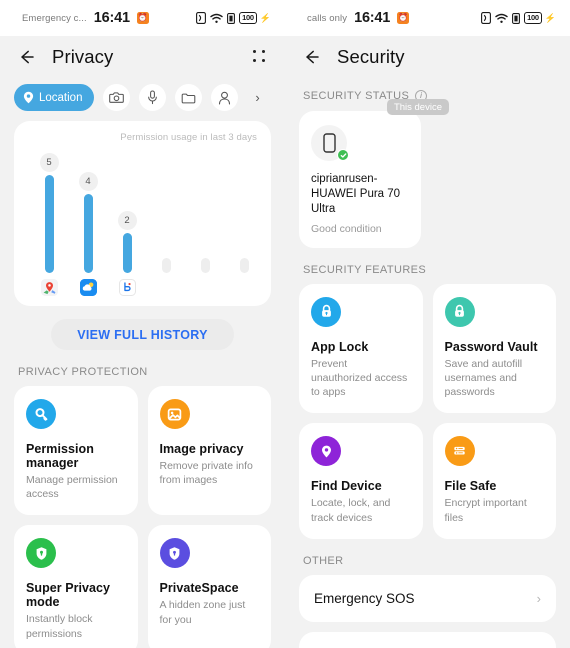 This screenshot has height=648, width=570. What do you see at coordinates (427, 639) in the screenshot?
I see `row-sim-pin: SIM PIN ›` at bounding box center [427, 639].